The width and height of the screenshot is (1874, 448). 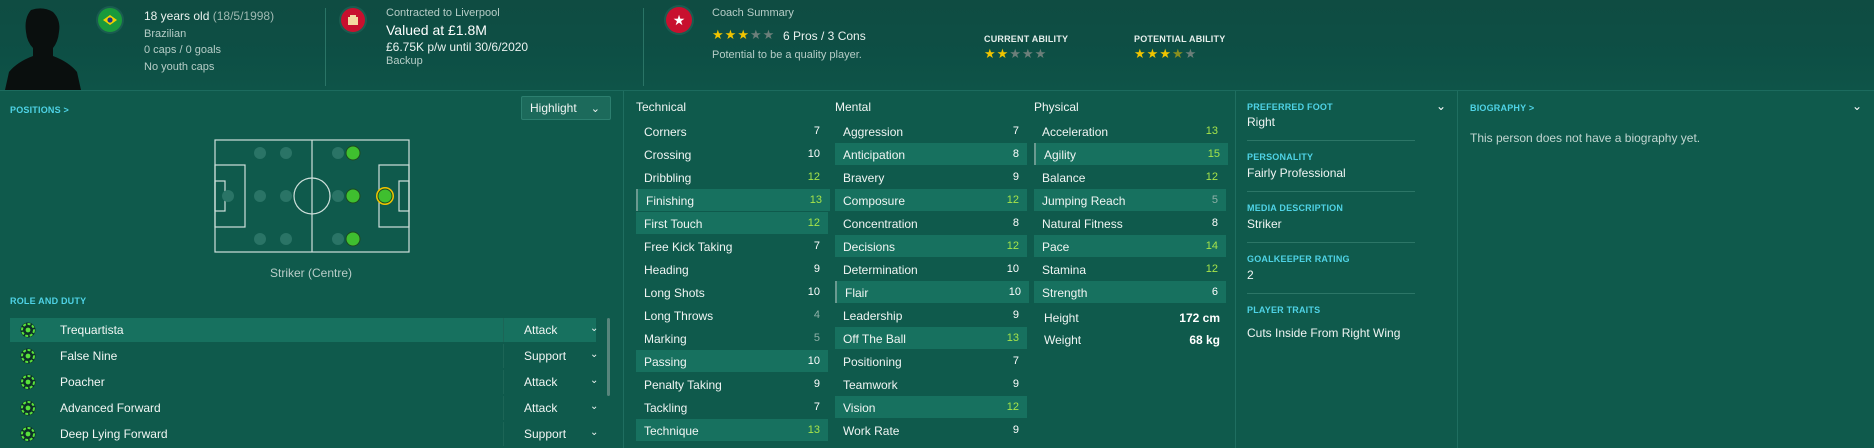 What do you see at coordinates (1130, 269) in the screenshot?
I see `attribute-row: Stamina 12` at bounding box center [1130, 269].